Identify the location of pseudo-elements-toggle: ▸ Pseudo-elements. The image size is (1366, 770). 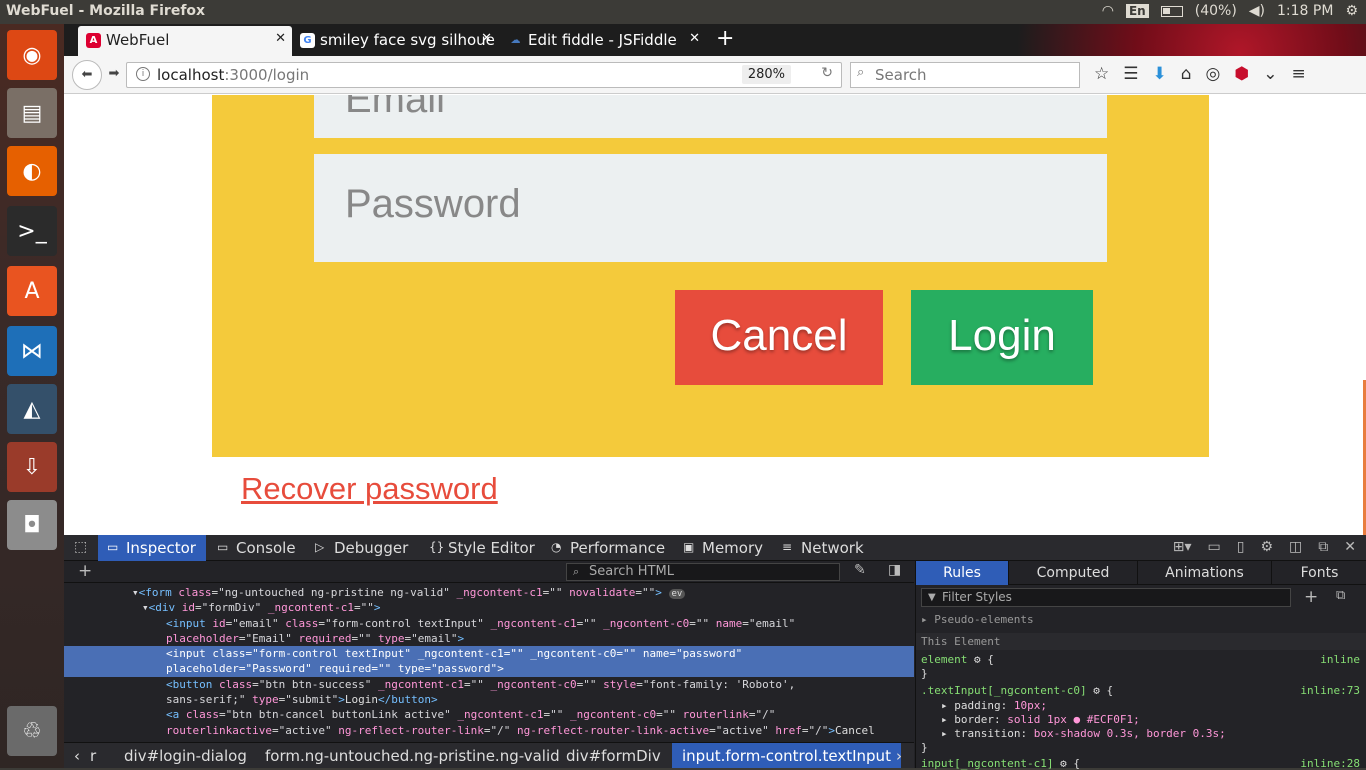
(977, 619).